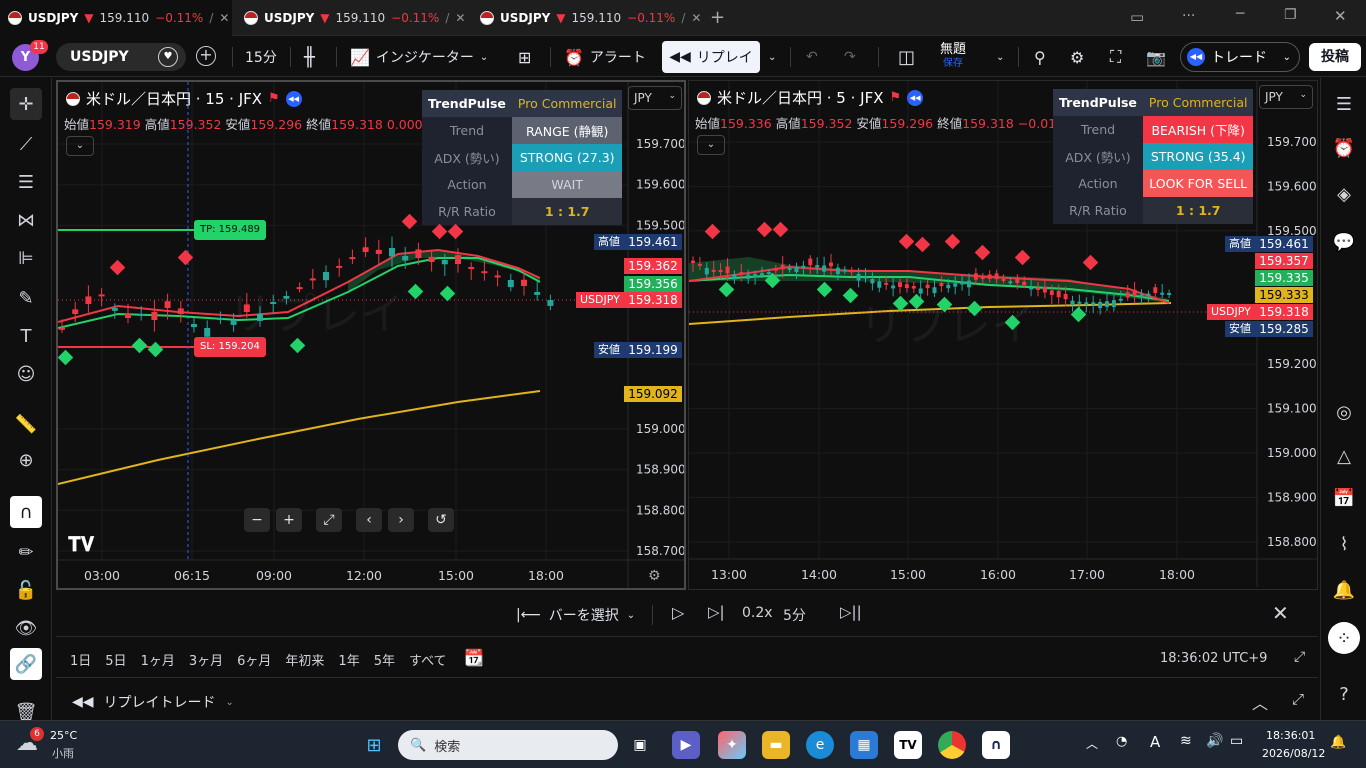 The height and width of the screenshot is (768, 1366). Describe the element at coordinates (1240, 57) in the screenshot. I see `trade-button: ◀◀ トレード ⌄` at that location.